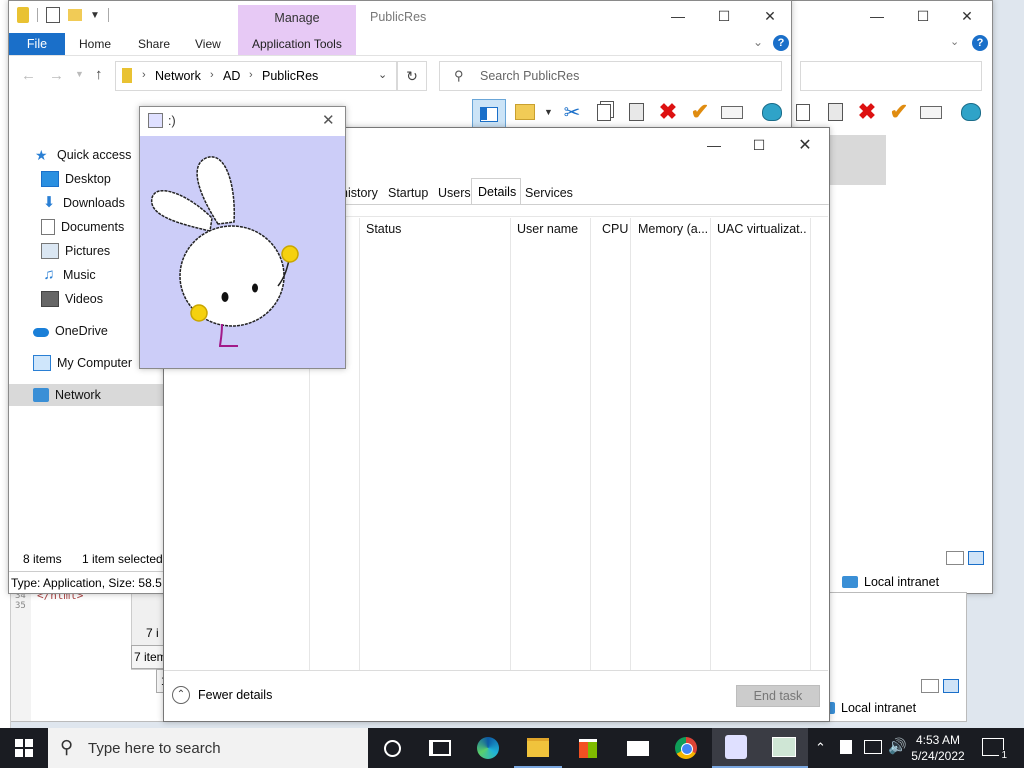  Describe the element at coordinates (382, 74) in the screenshot. I see `address-dropdown-icon: ⌄` at that location.